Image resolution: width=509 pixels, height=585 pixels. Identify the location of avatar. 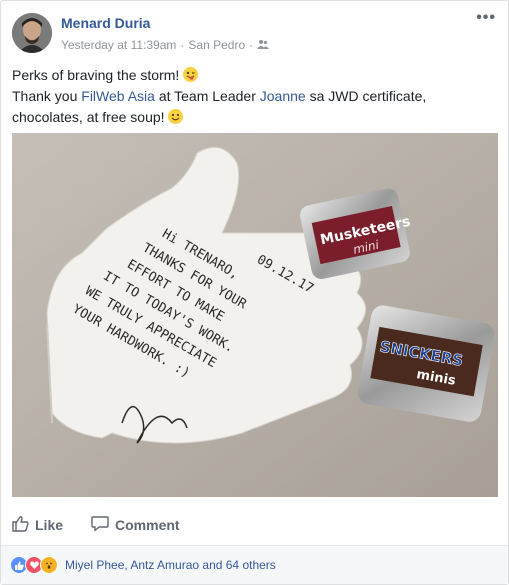
(32, 33).